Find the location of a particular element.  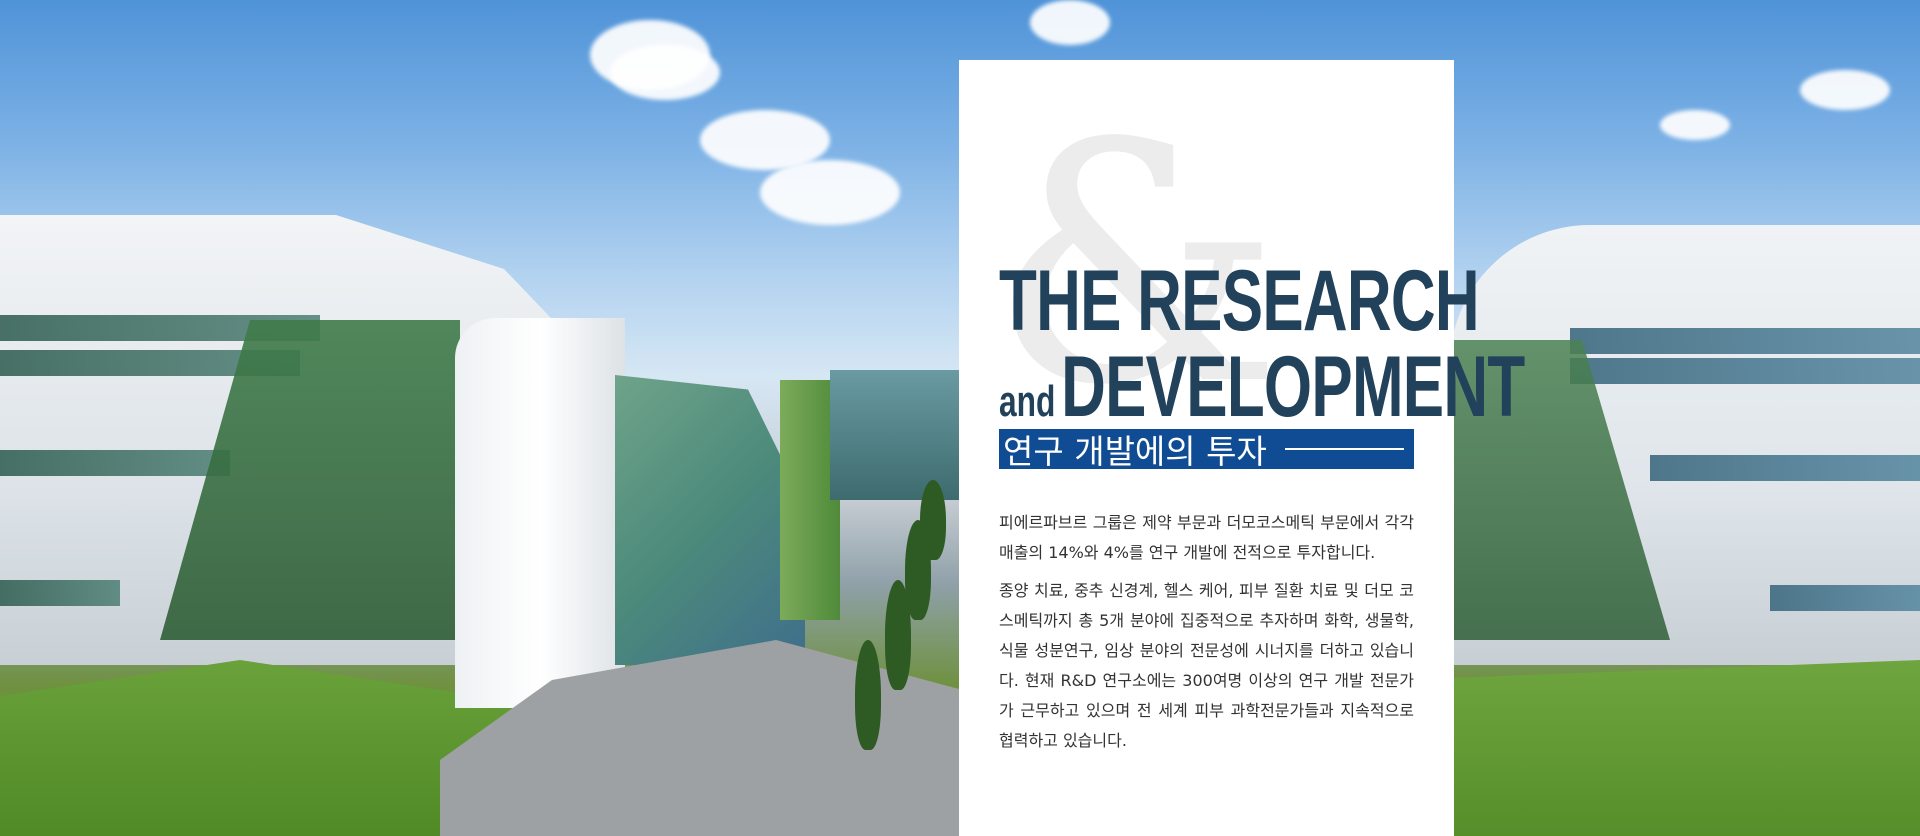

page-title: THE RESEARCH andDEVELOPMENT is located at coordinates (1262, 350).